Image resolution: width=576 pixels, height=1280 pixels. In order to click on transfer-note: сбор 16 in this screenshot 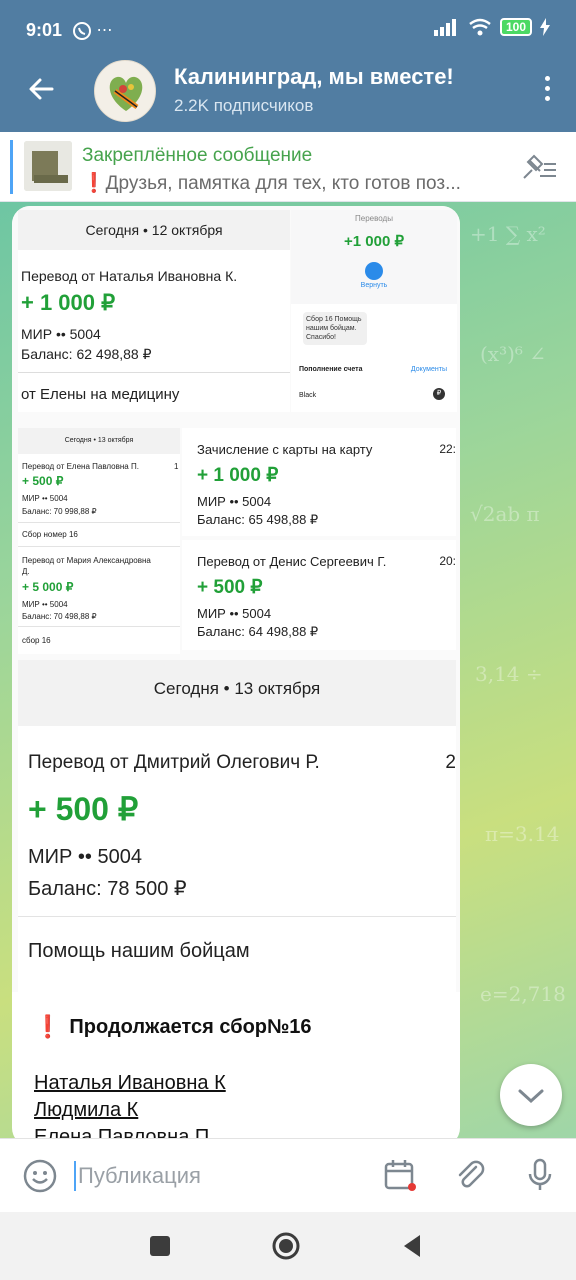, I will do `click(36, 640)`.